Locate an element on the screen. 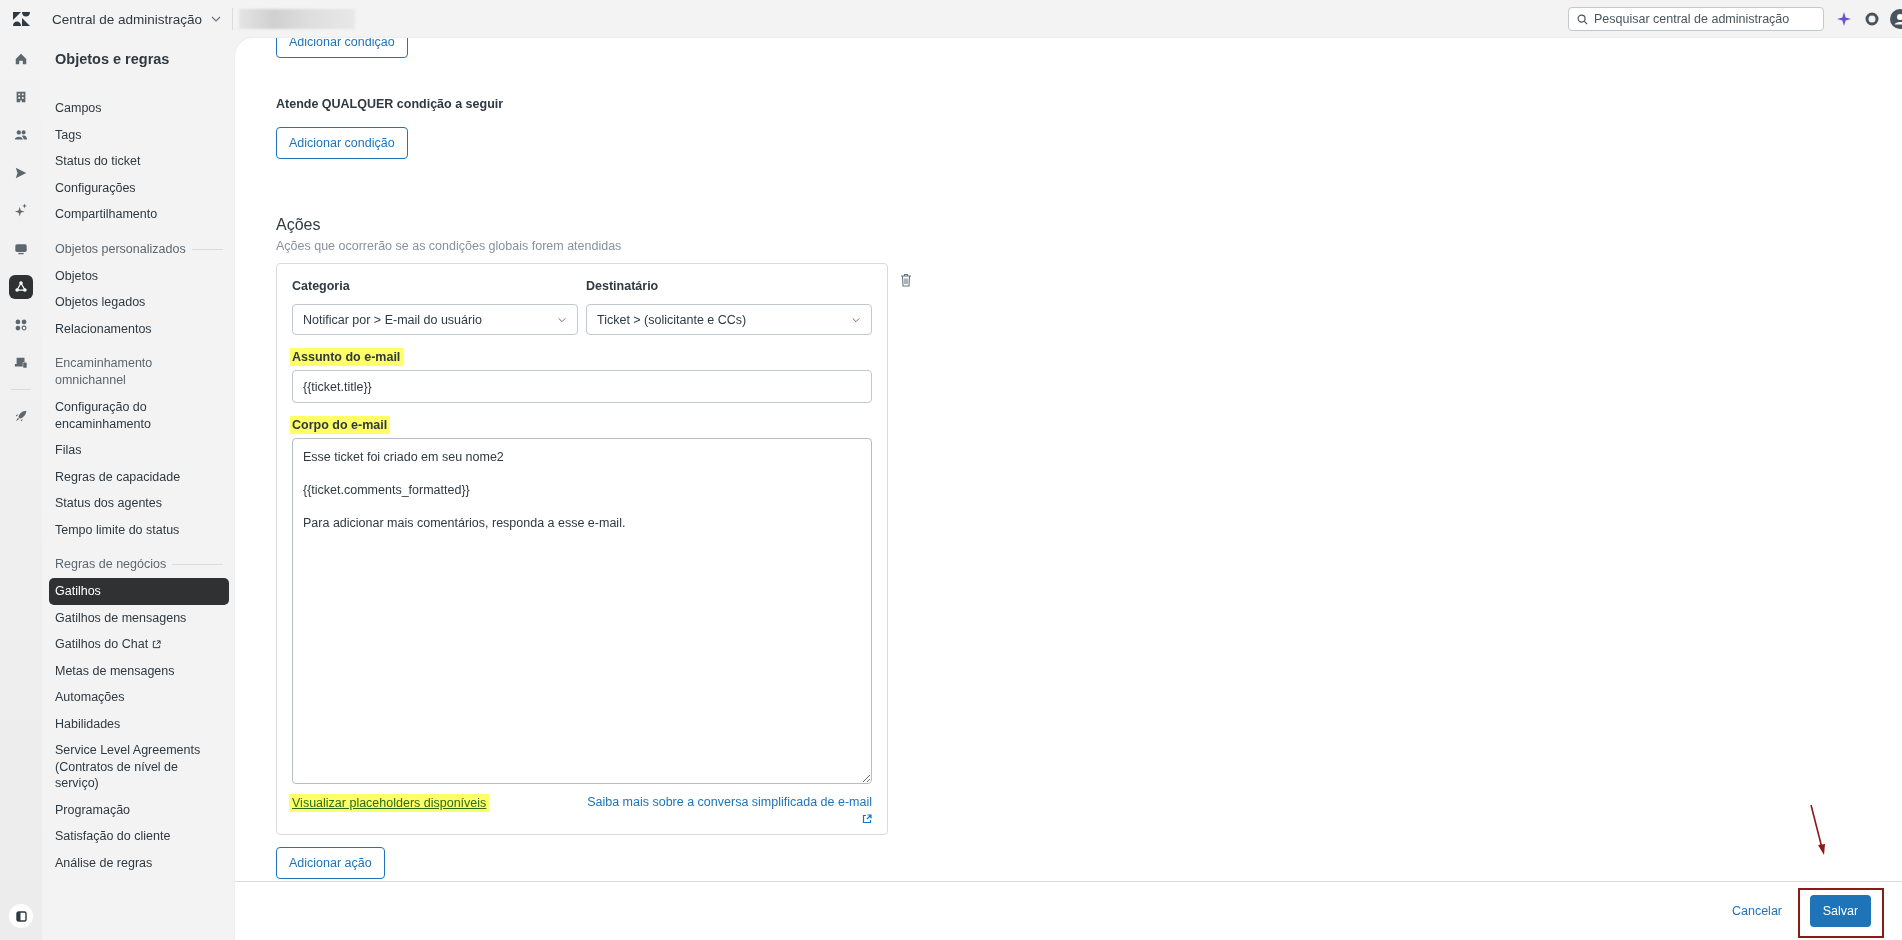 The image size is (1902, 940). sidebar-toggle-icon is located at coordinates (21, 916).